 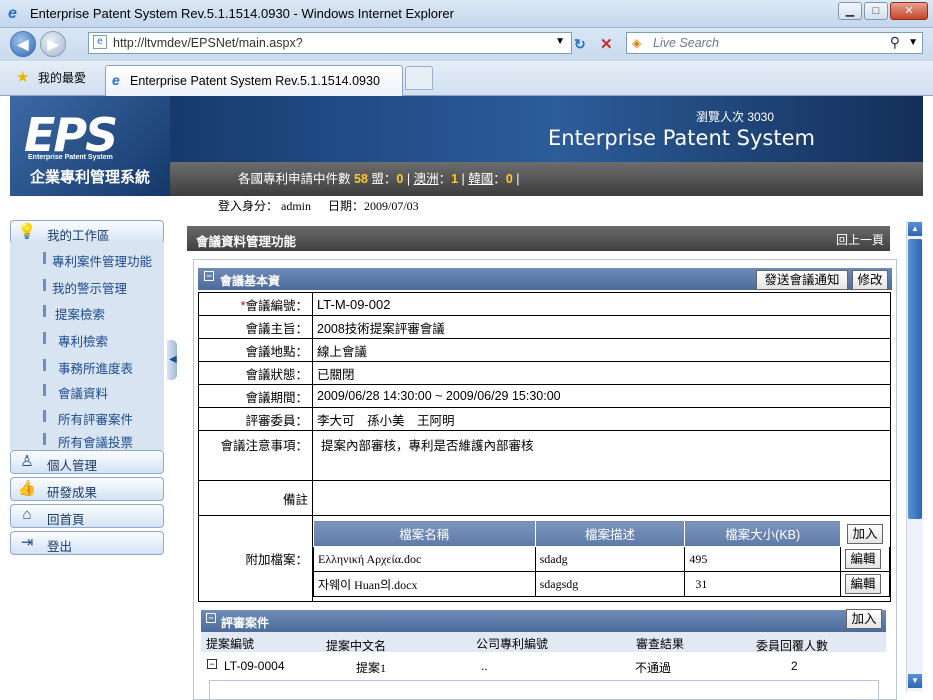 What do you see at coordinates (792, 646) in the screenshot?
I see `col-reply-count: 委員回覆人數` at bounding box center [792, 646].